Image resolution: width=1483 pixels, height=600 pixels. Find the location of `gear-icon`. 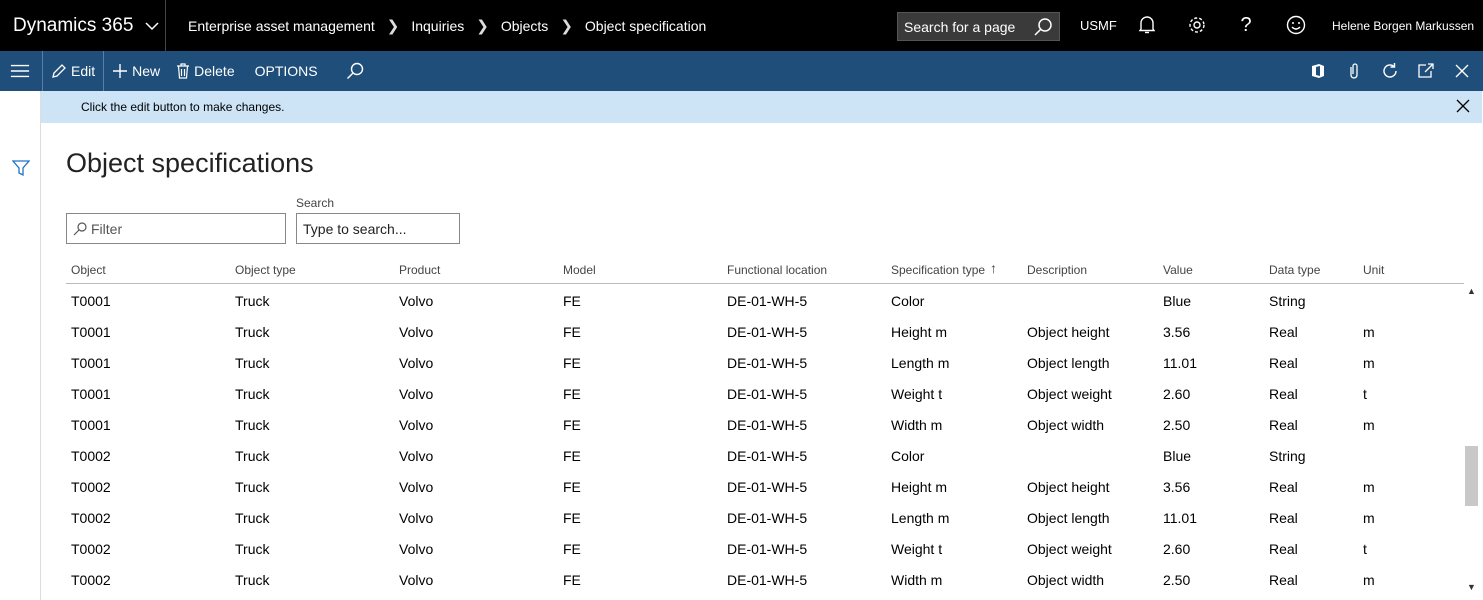

gear-icon is located at coordinates (1197, 25).